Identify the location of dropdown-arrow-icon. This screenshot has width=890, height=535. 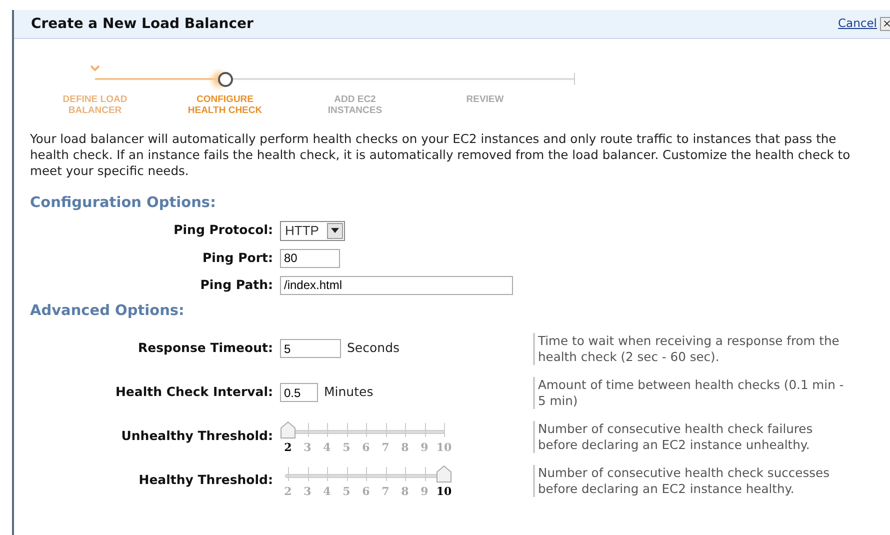
(334, 231).